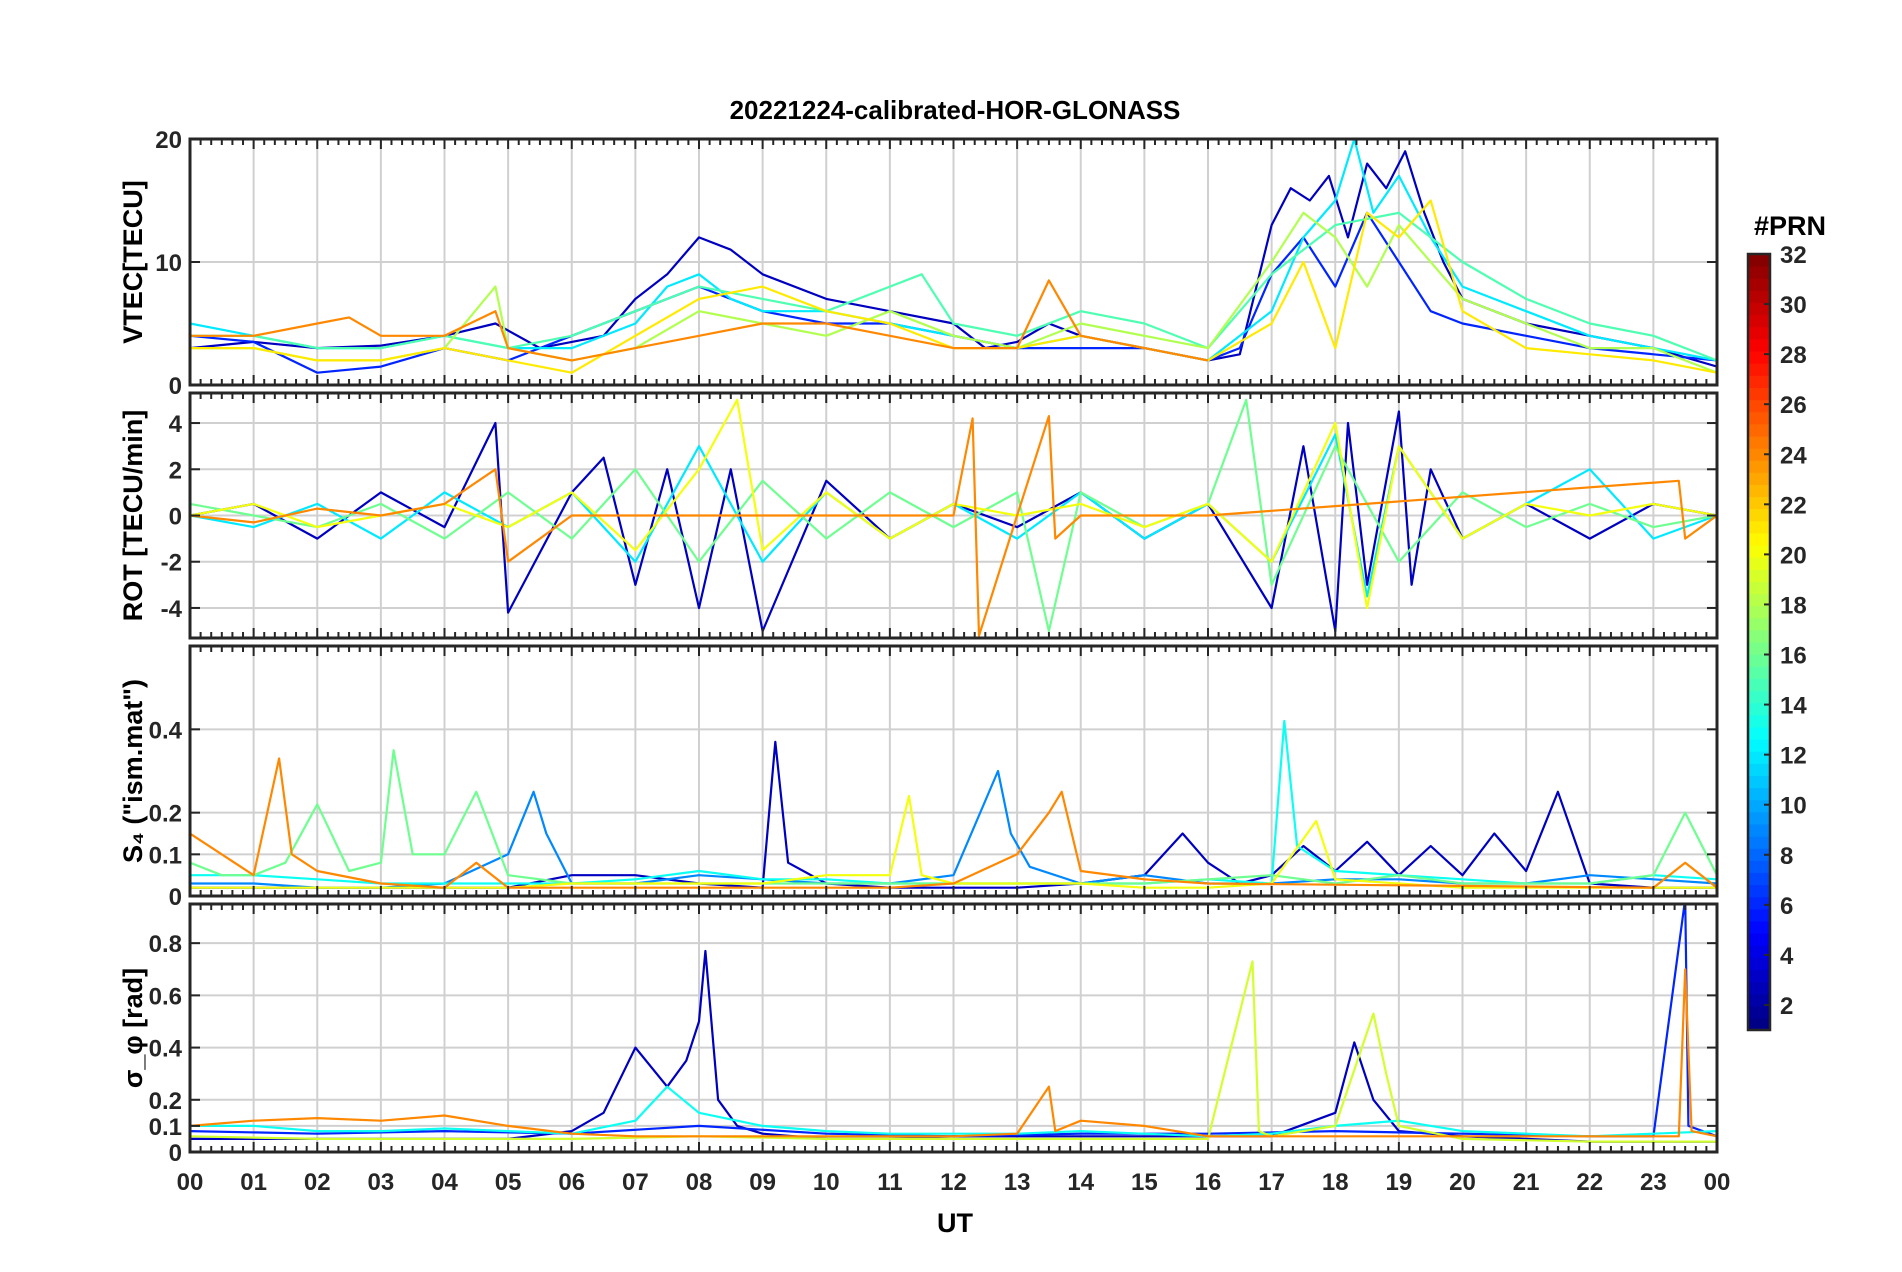  What do you see at coordinates (165, 855) in the screenshot?
I see `y-tick-label: 0.1` at bounding box center [165, 855].